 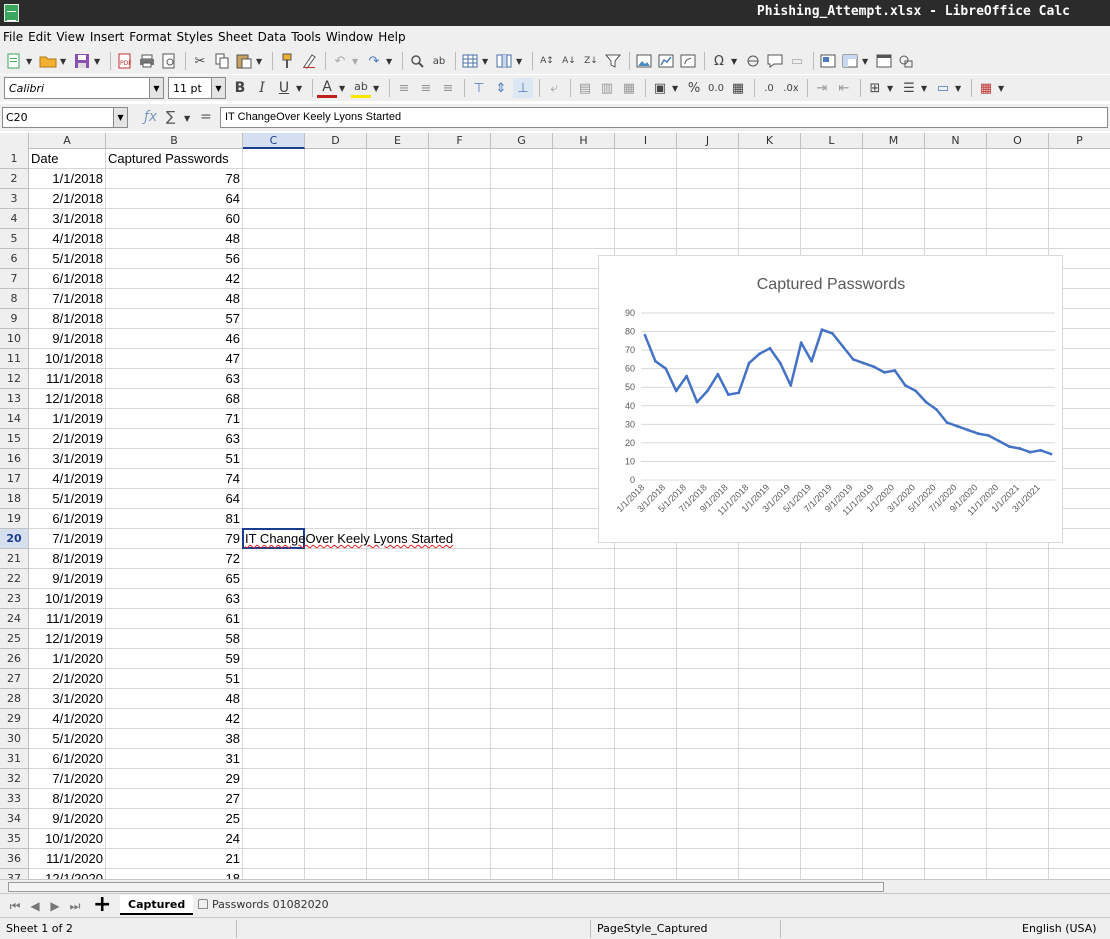 I want to click on cell-c35, so click(x=274, y=839).